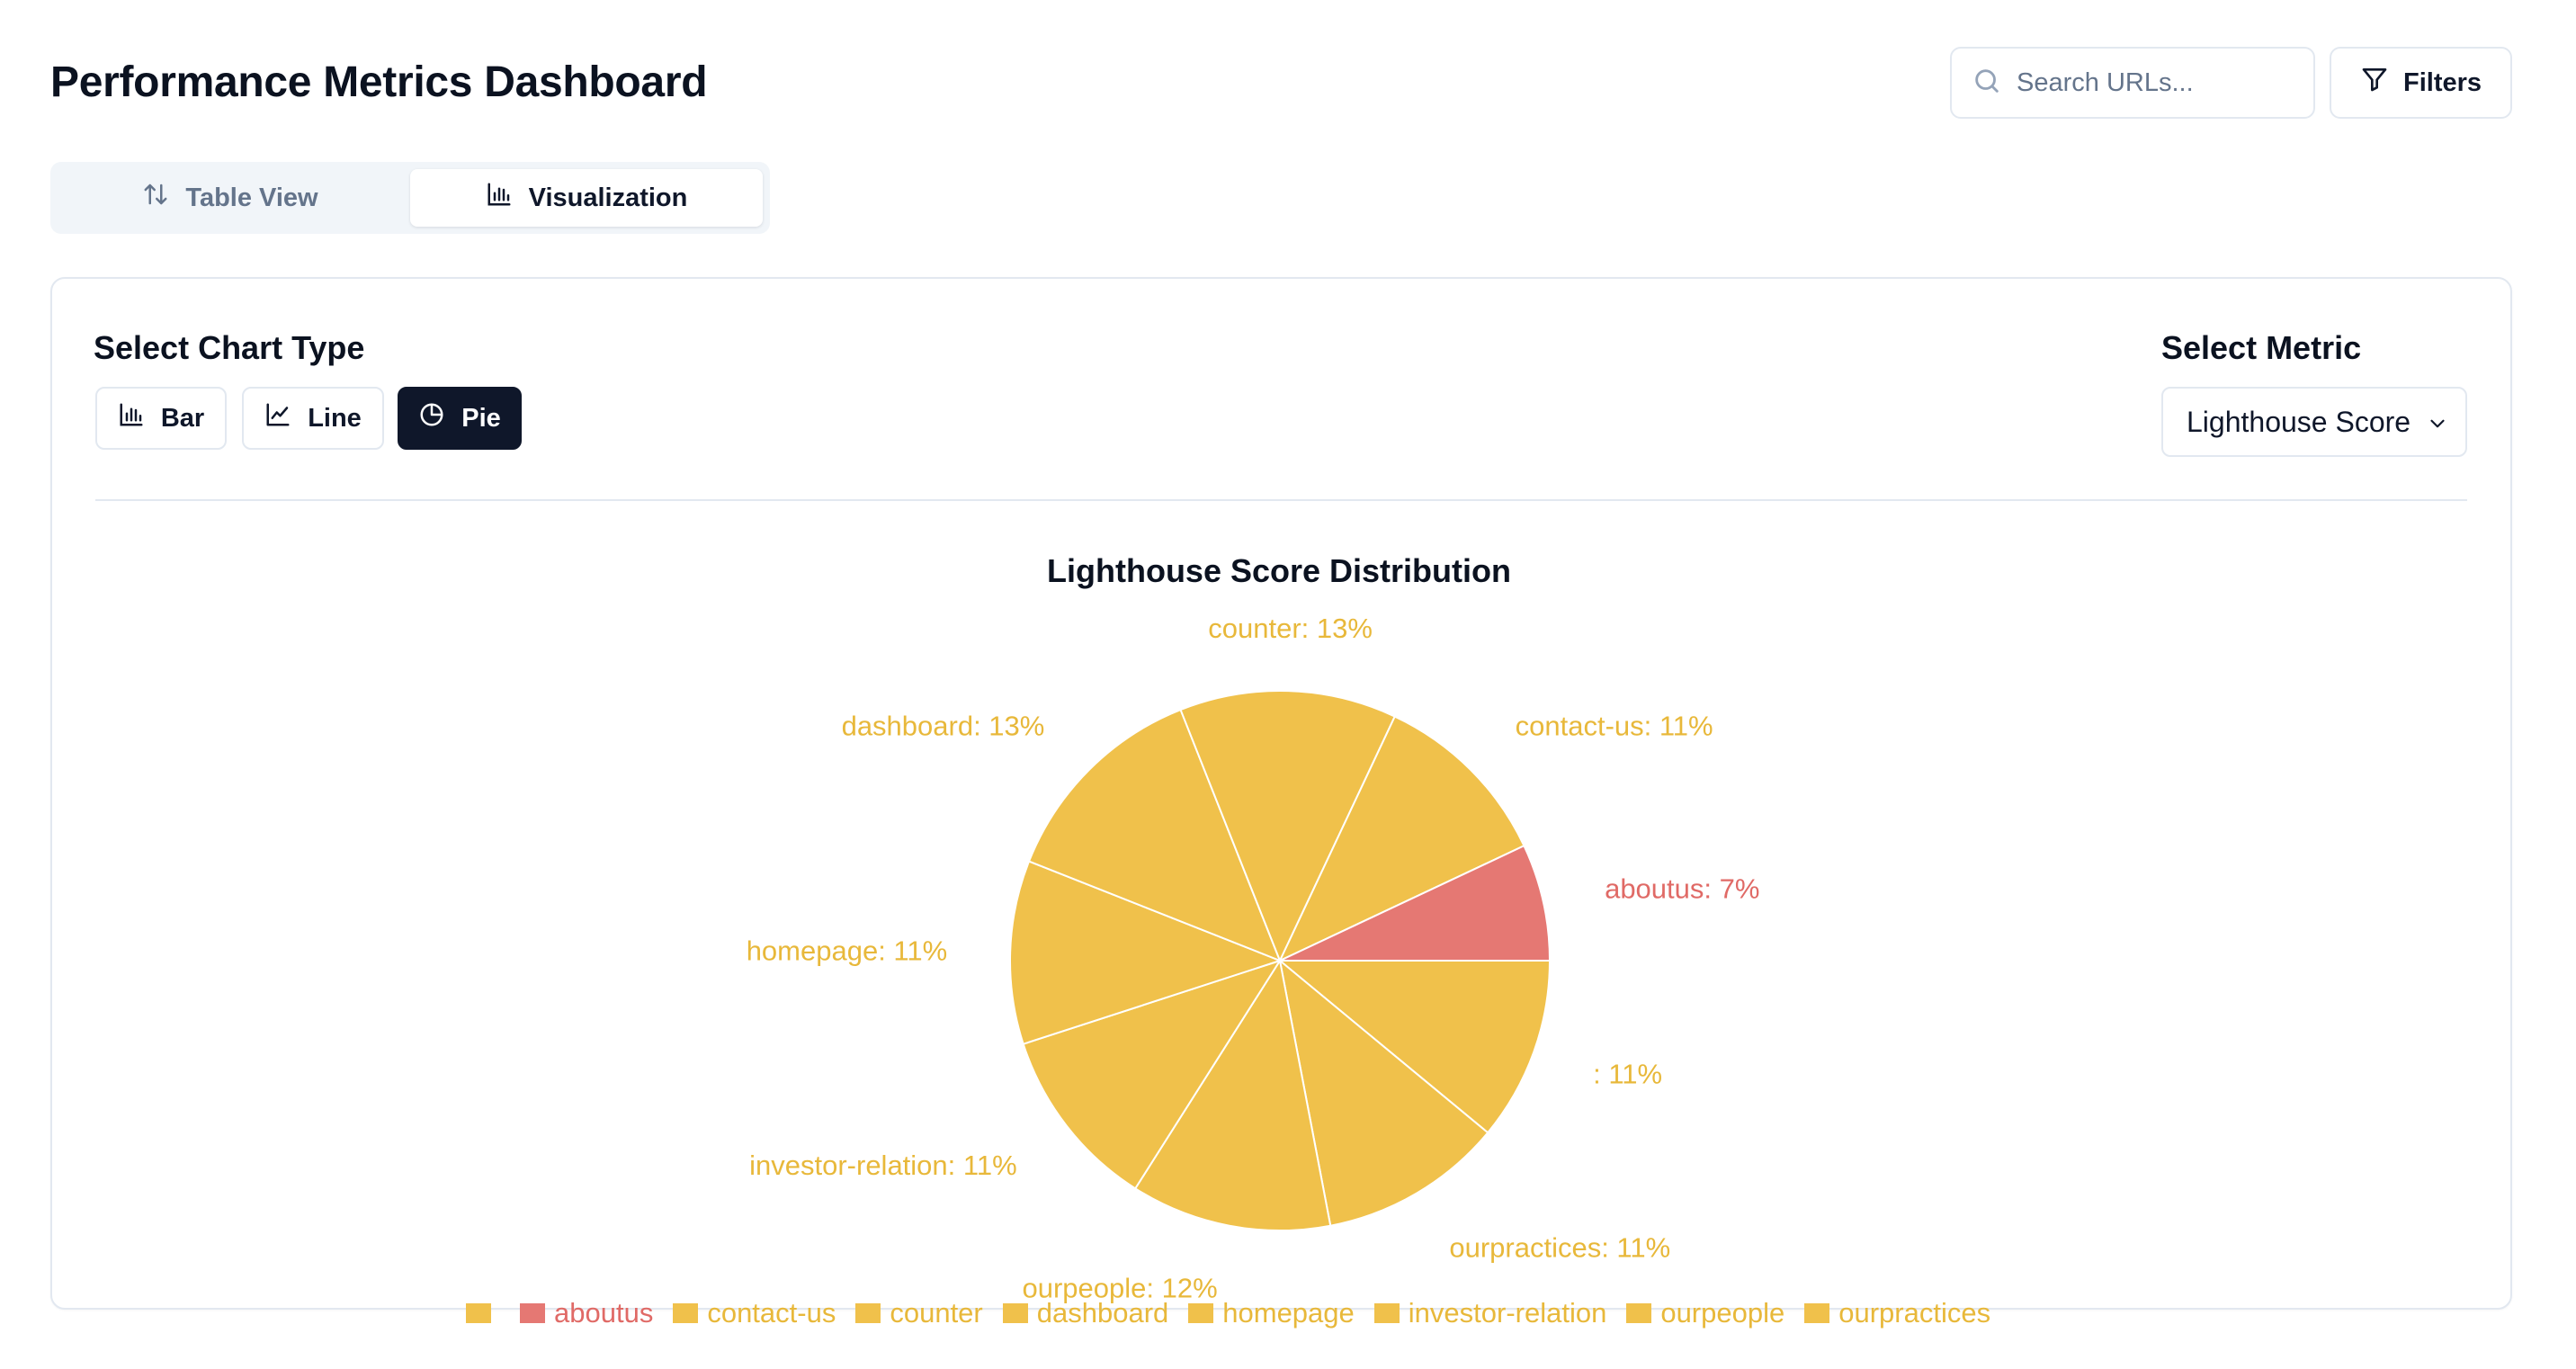  Describe the element at coordinates (155, 198) in the screenshot. I see `sort-arrows-icon` at that location.